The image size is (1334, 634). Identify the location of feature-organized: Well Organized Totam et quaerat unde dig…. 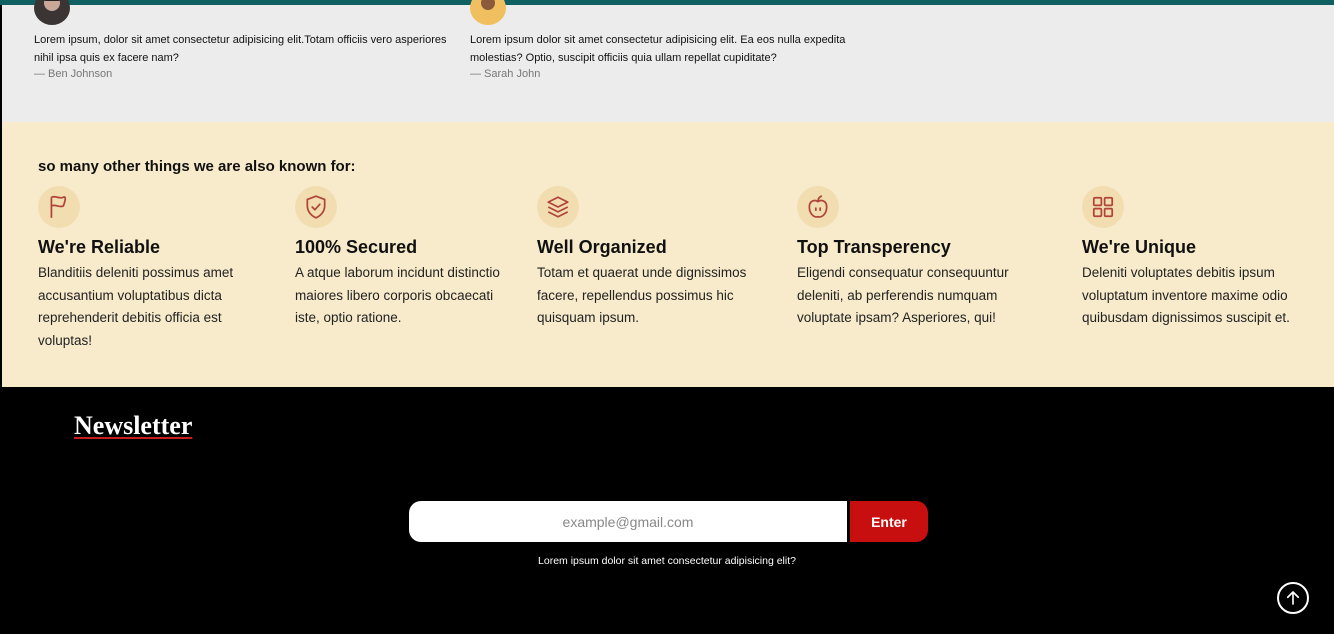
(649, 258).